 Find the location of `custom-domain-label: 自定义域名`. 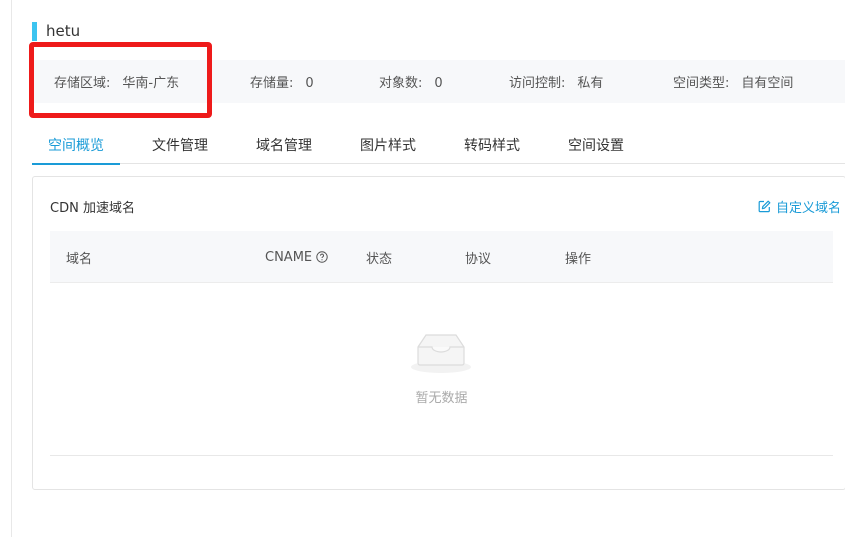

custom-domain-label: 自定义域名 is located at coordinates (808, 208).